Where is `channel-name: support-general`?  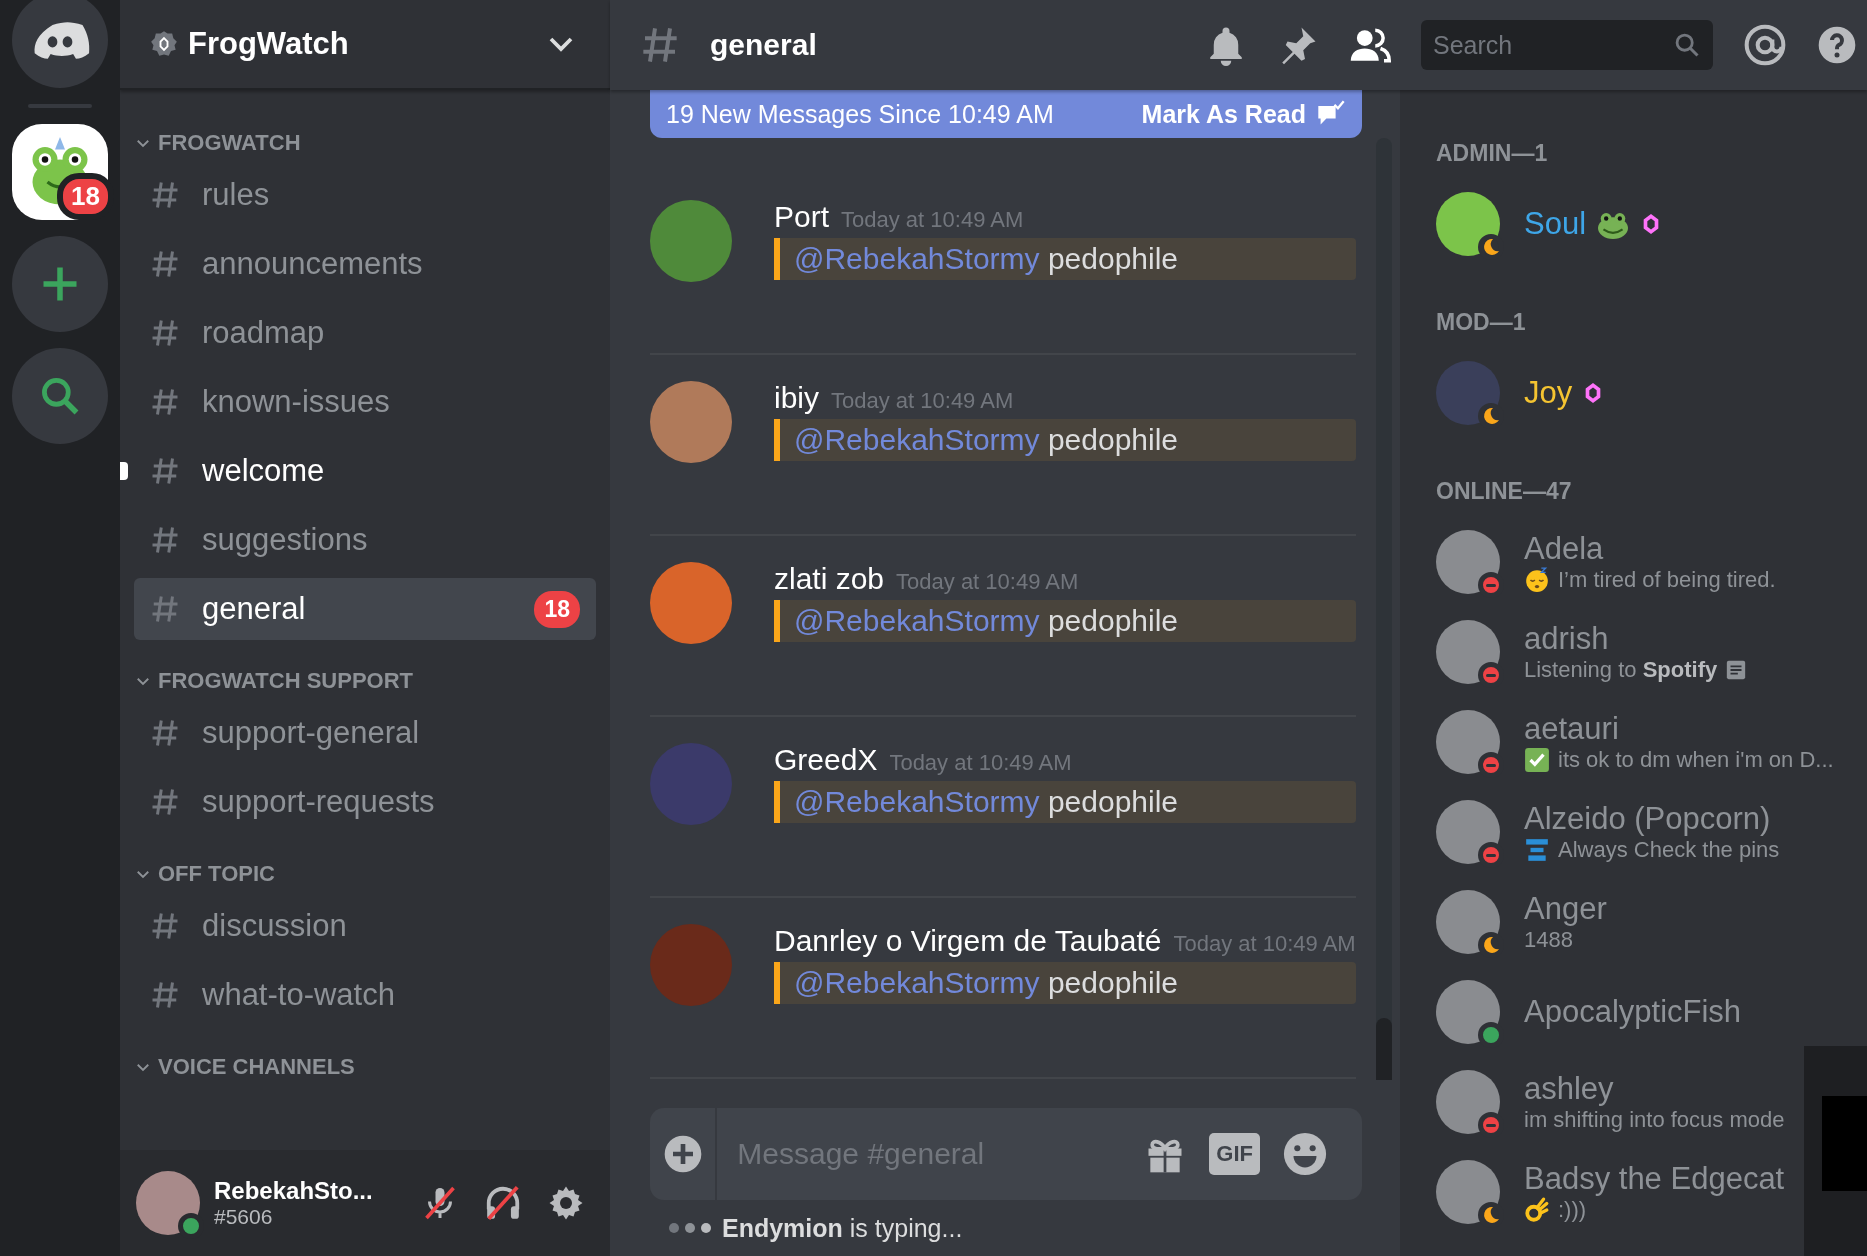
channel-name: support-general is located at coordinates (311, 733).